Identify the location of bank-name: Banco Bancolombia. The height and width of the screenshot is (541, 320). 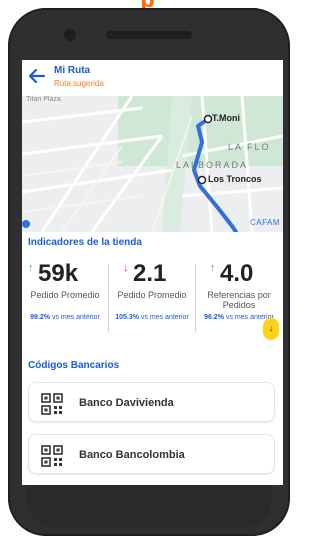
(132, 455).